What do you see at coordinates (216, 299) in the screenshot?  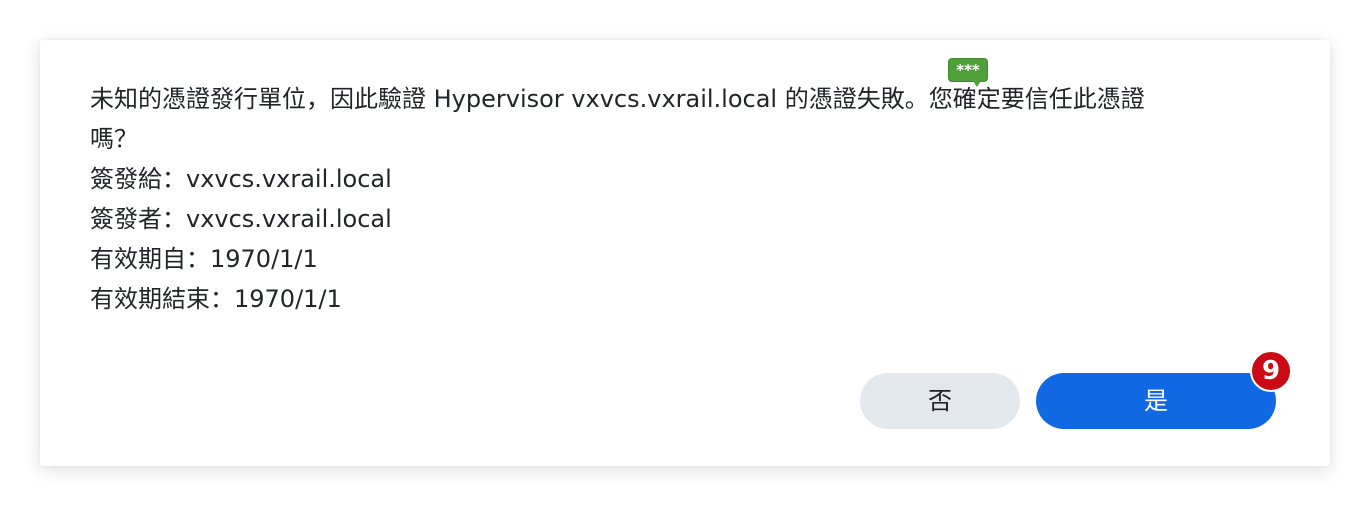 I see `valid-until-line: 有效期結束：1970/1/1` at bounding box center [216, 299].